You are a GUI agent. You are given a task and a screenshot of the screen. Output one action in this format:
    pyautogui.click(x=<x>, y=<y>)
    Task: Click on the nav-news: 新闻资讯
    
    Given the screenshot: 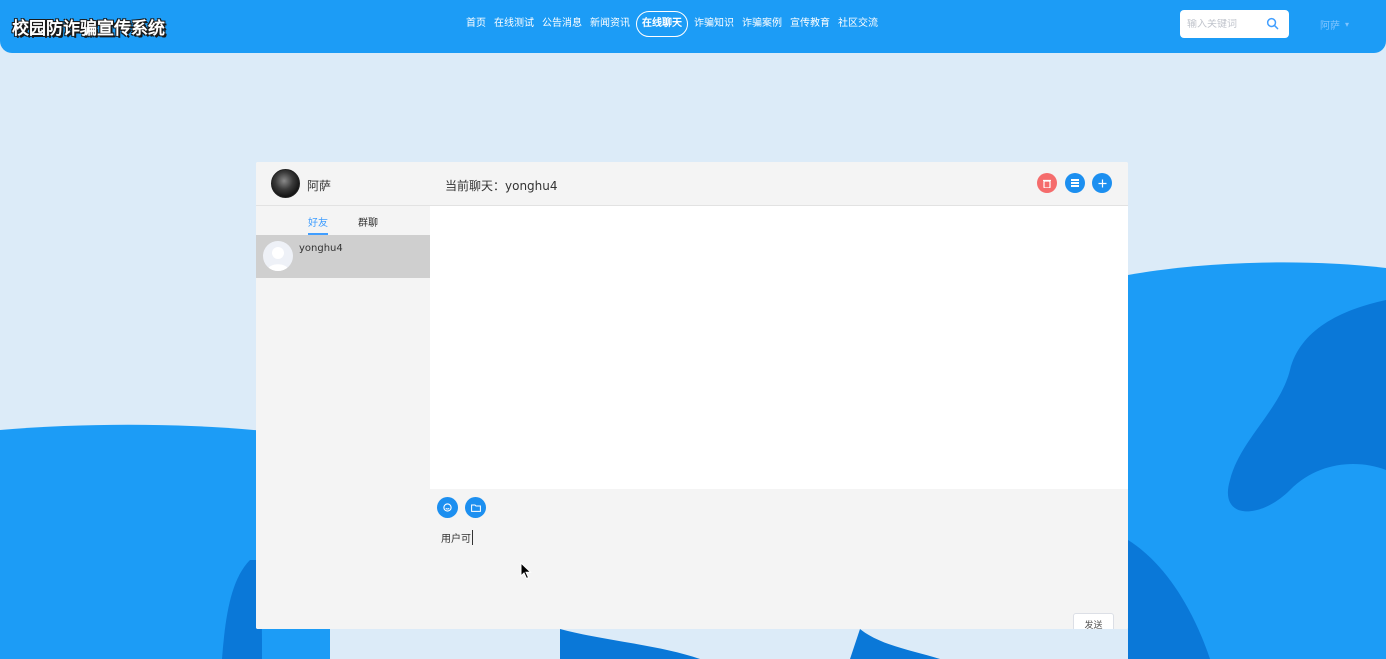 What is the action you would take?
    pyautogui.click(x=610, y=24)
    